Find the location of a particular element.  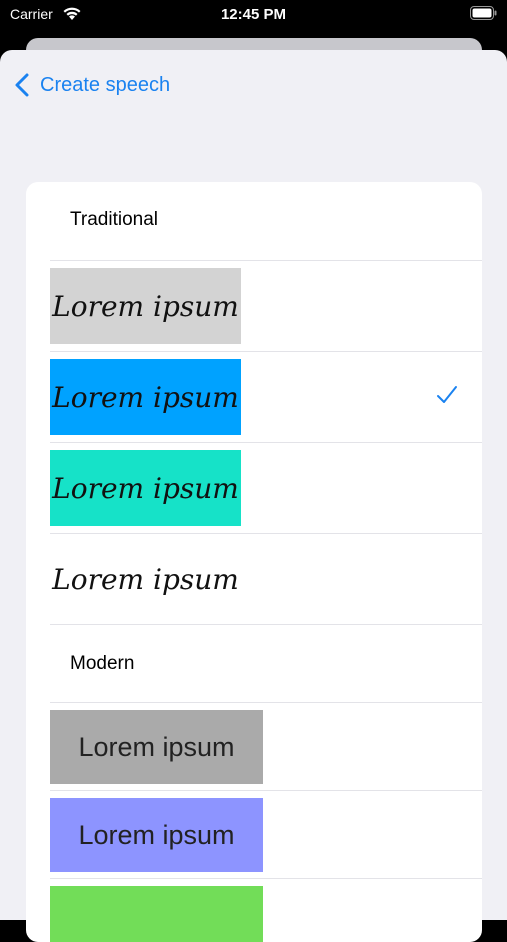

section-header-modern: Modern is located at coordinates (102, 663).